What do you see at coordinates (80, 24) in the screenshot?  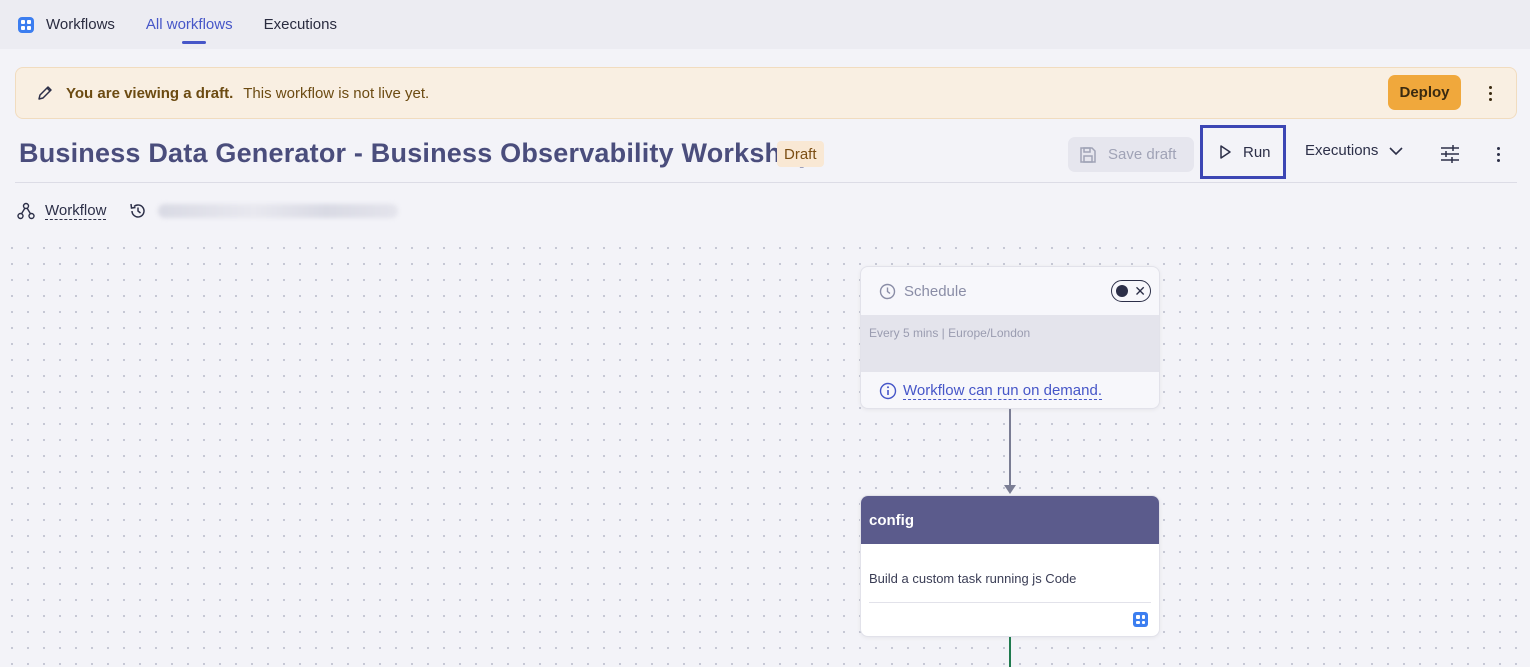 I see `app-name: Workflows` at bounding box center [80, 24].